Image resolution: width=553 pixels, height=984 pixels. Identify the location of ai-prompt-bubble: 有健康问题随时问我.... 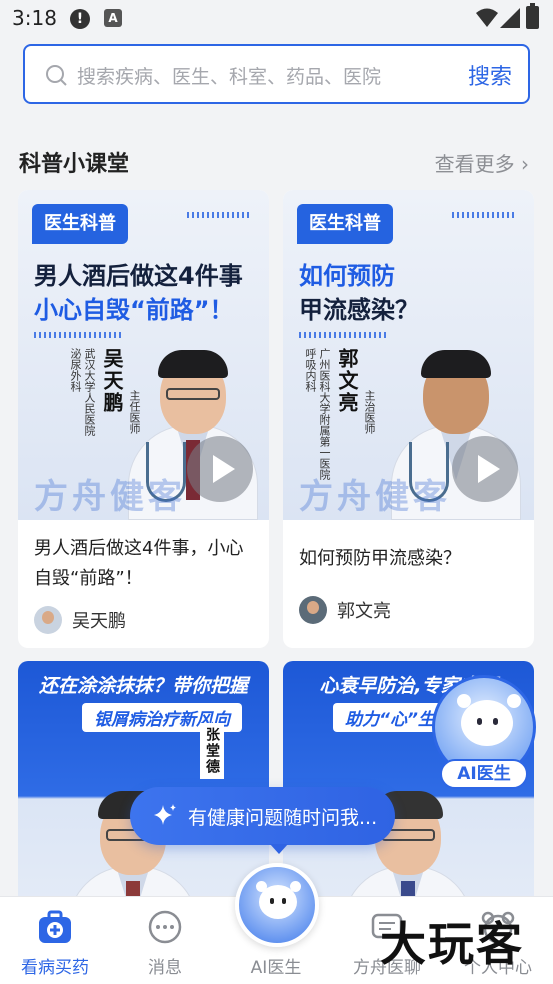
(262, 820).